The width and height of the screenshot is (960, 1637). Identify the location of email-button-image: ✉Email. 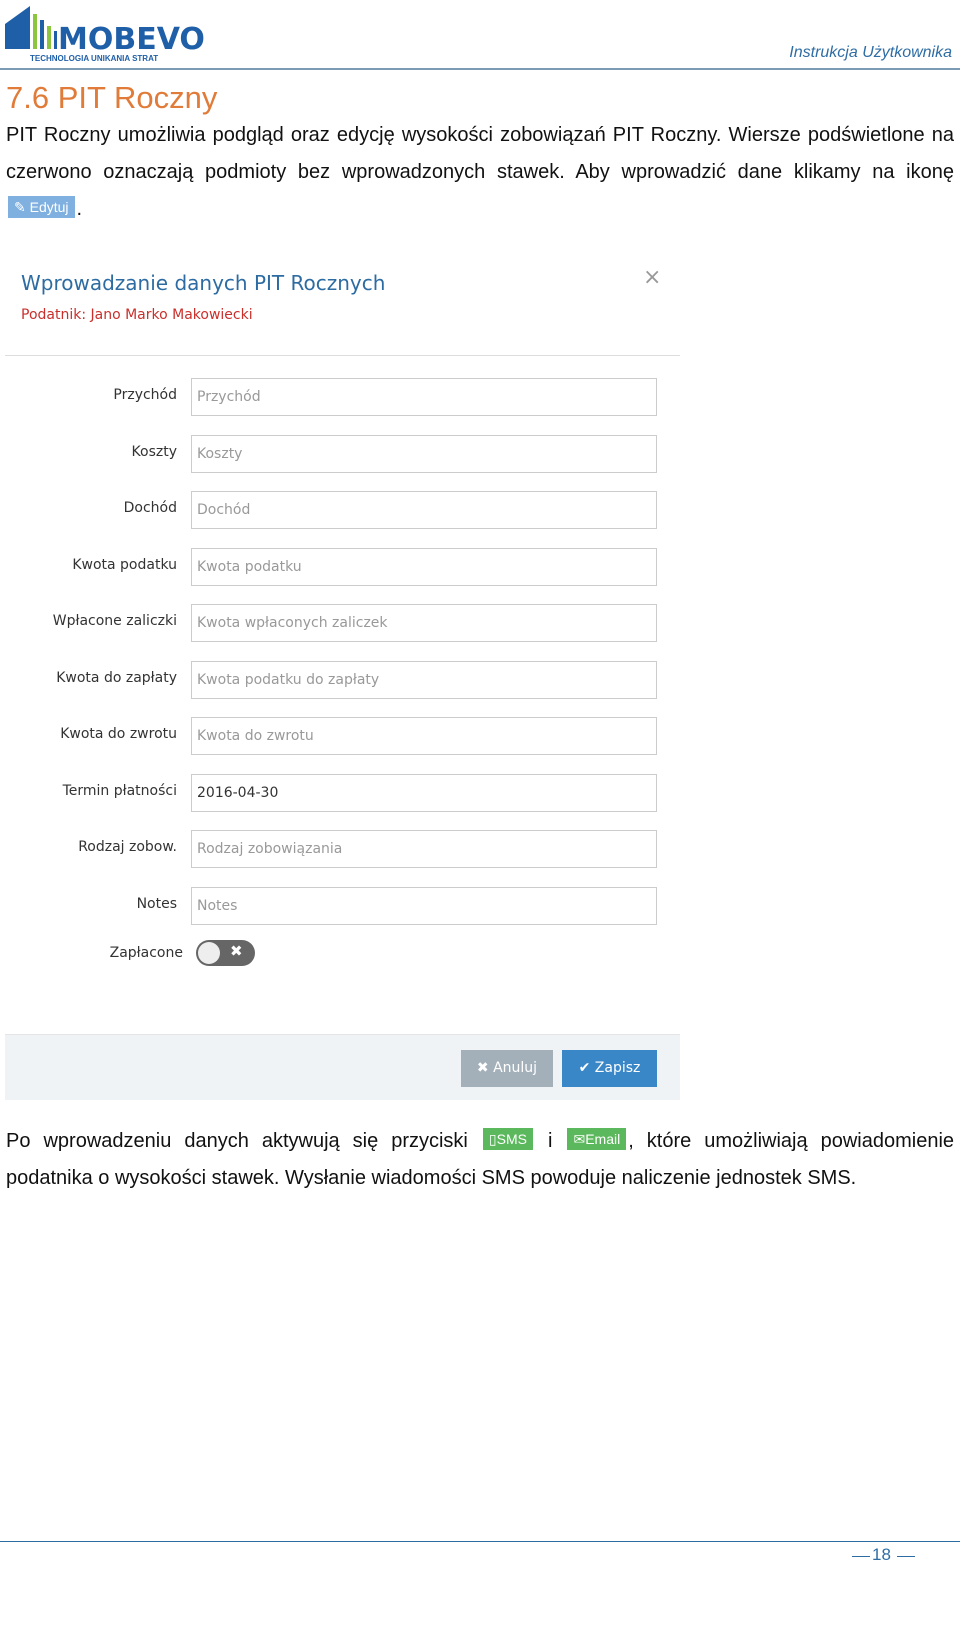
(597, 1139).